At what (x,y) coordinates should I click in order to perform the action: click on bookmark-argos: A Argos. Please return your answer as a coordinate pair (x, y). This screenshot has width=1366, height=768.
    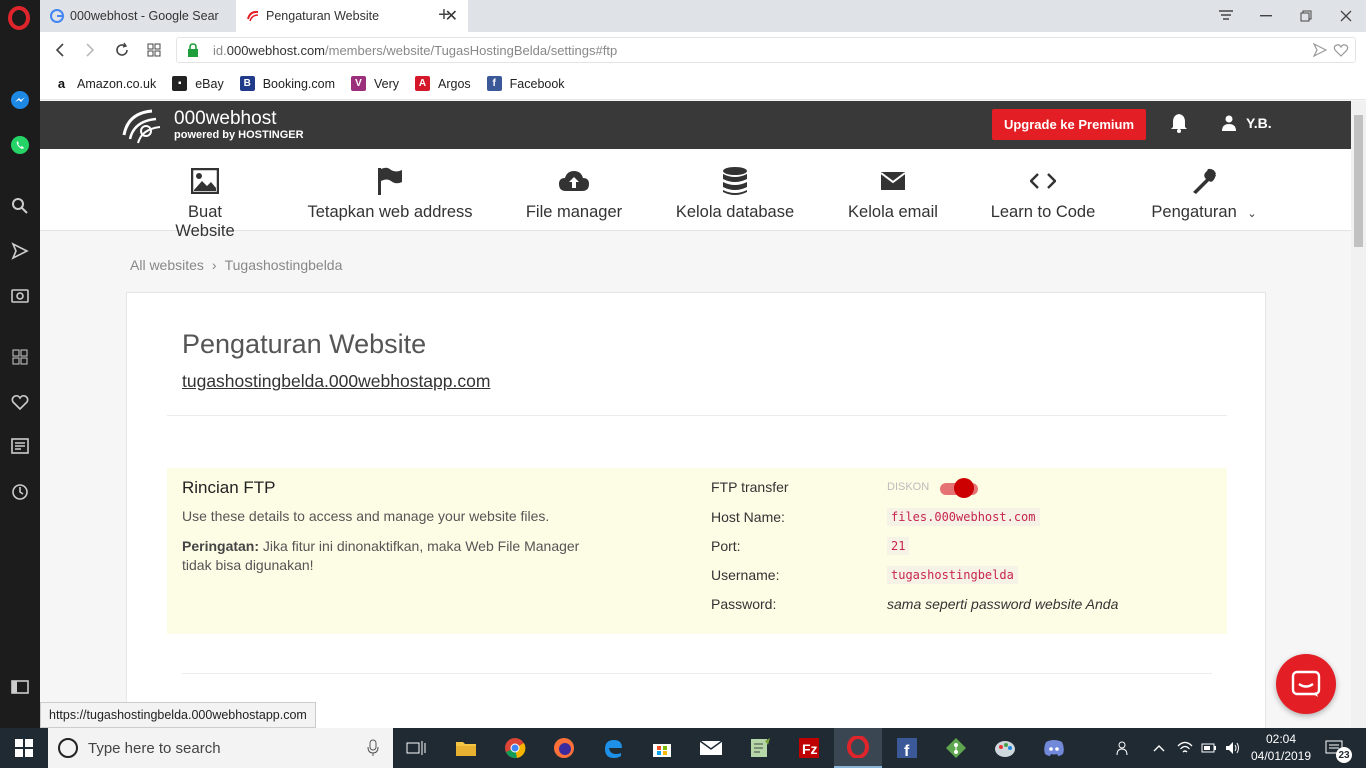
    Looking at the image, I should click on (443, 83).